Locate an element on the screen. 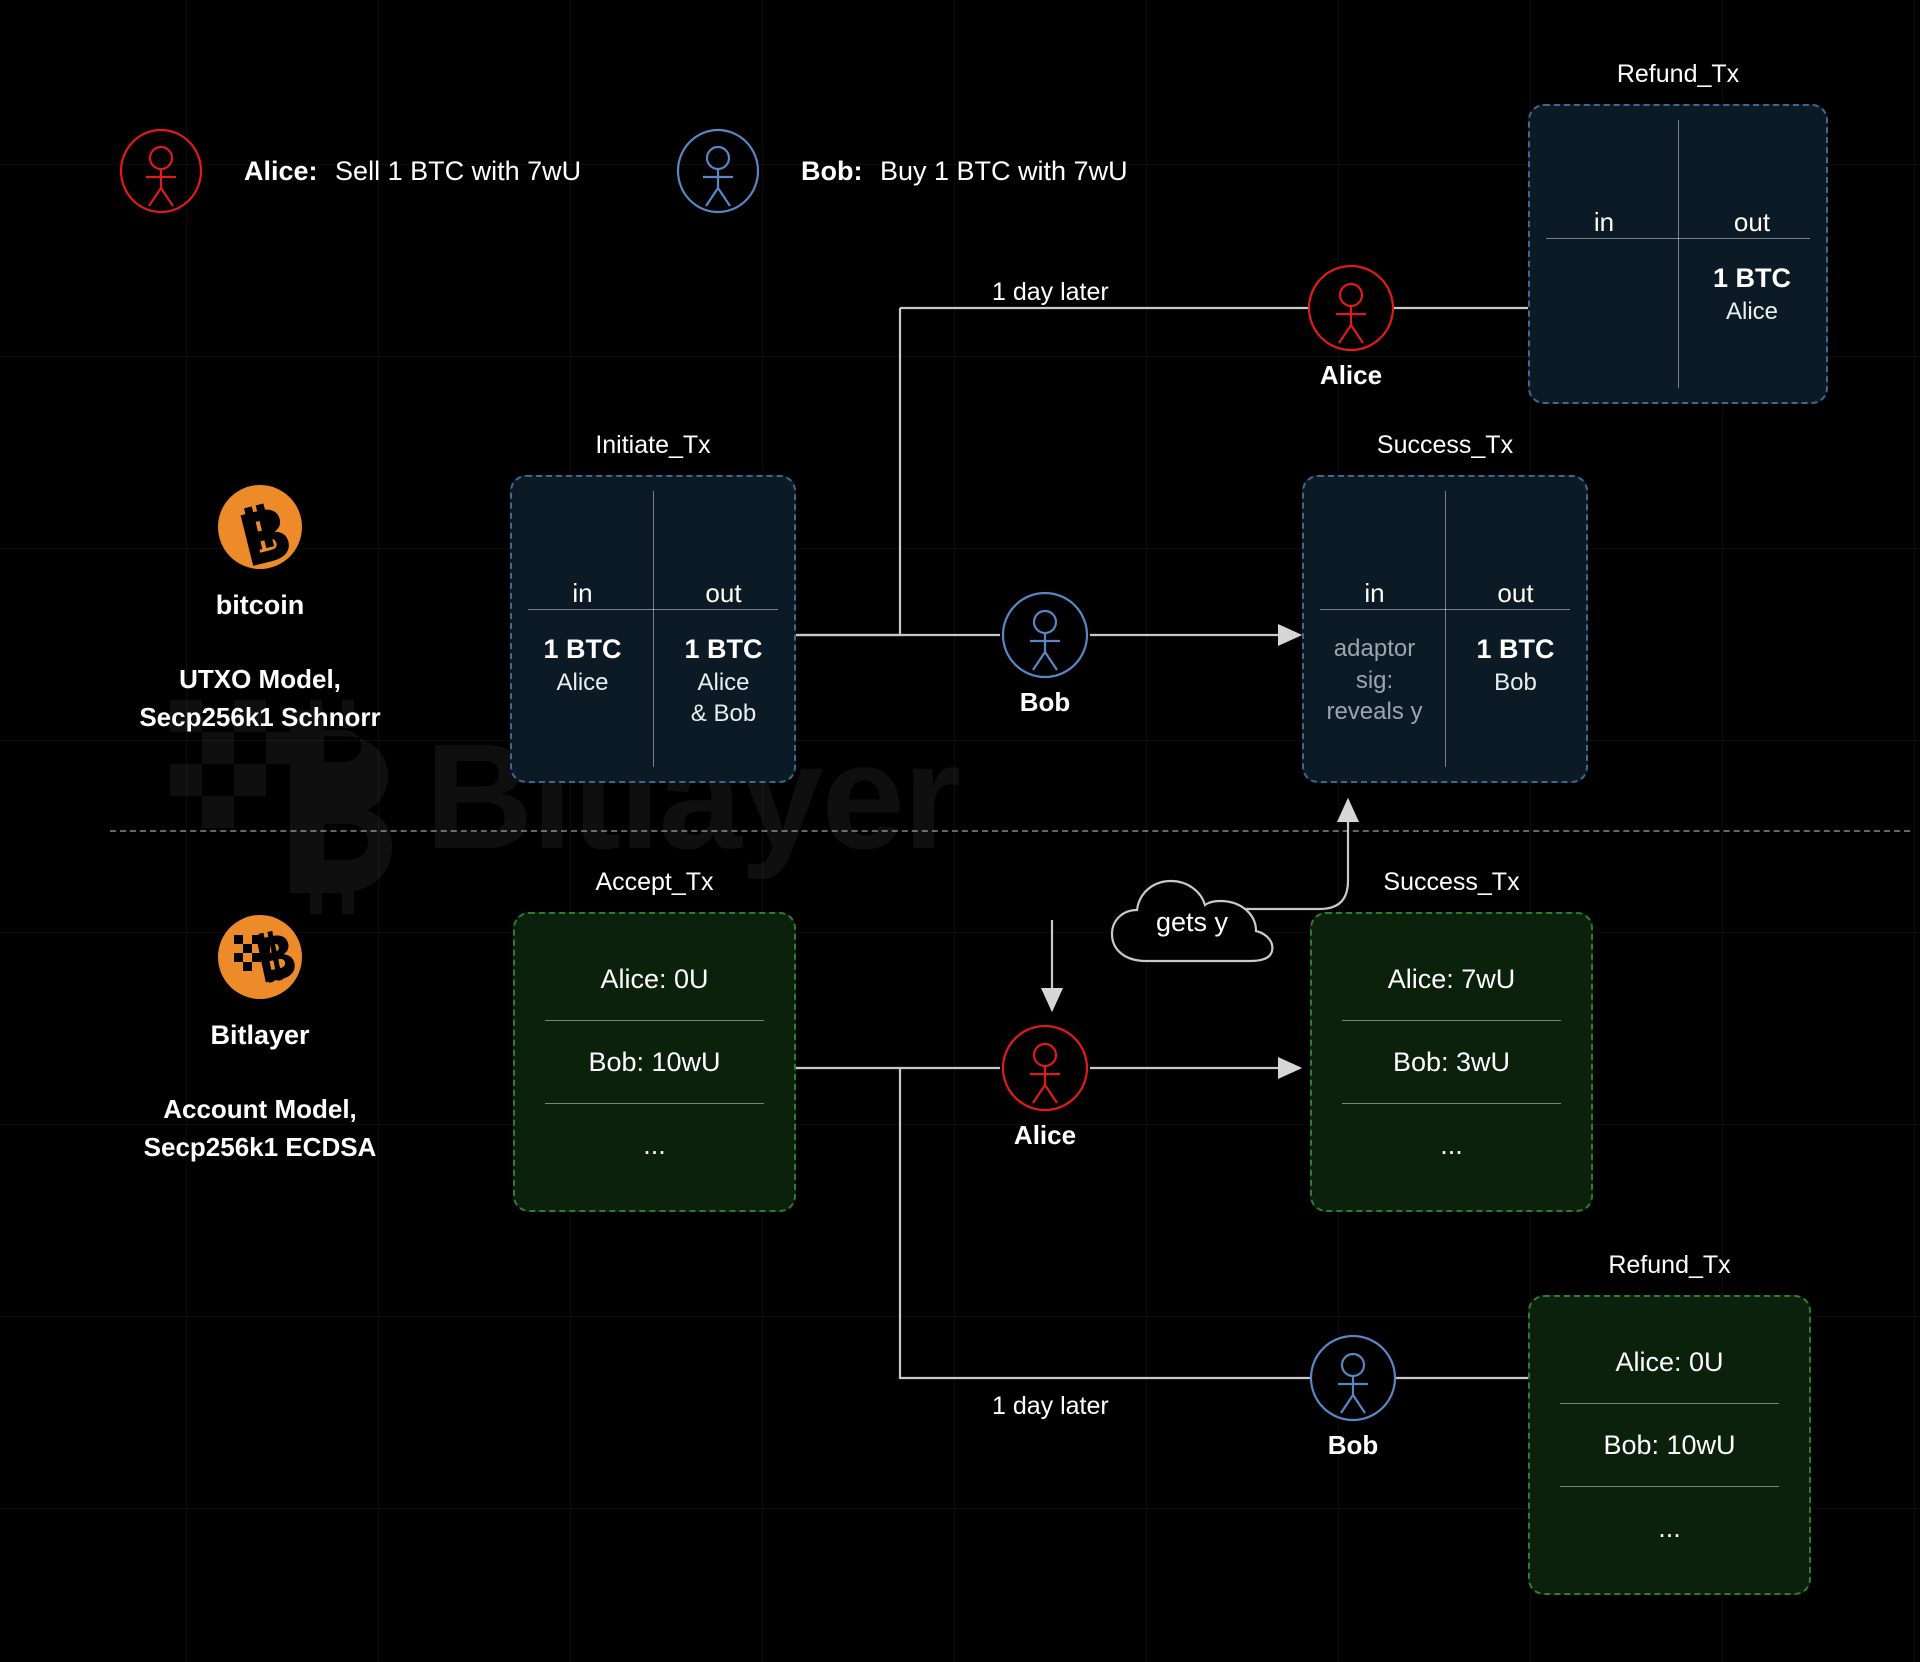  tx-box-refund-btc: Refund_Tx in out 1 BTC Alice is located at coordinates (1678, 232).